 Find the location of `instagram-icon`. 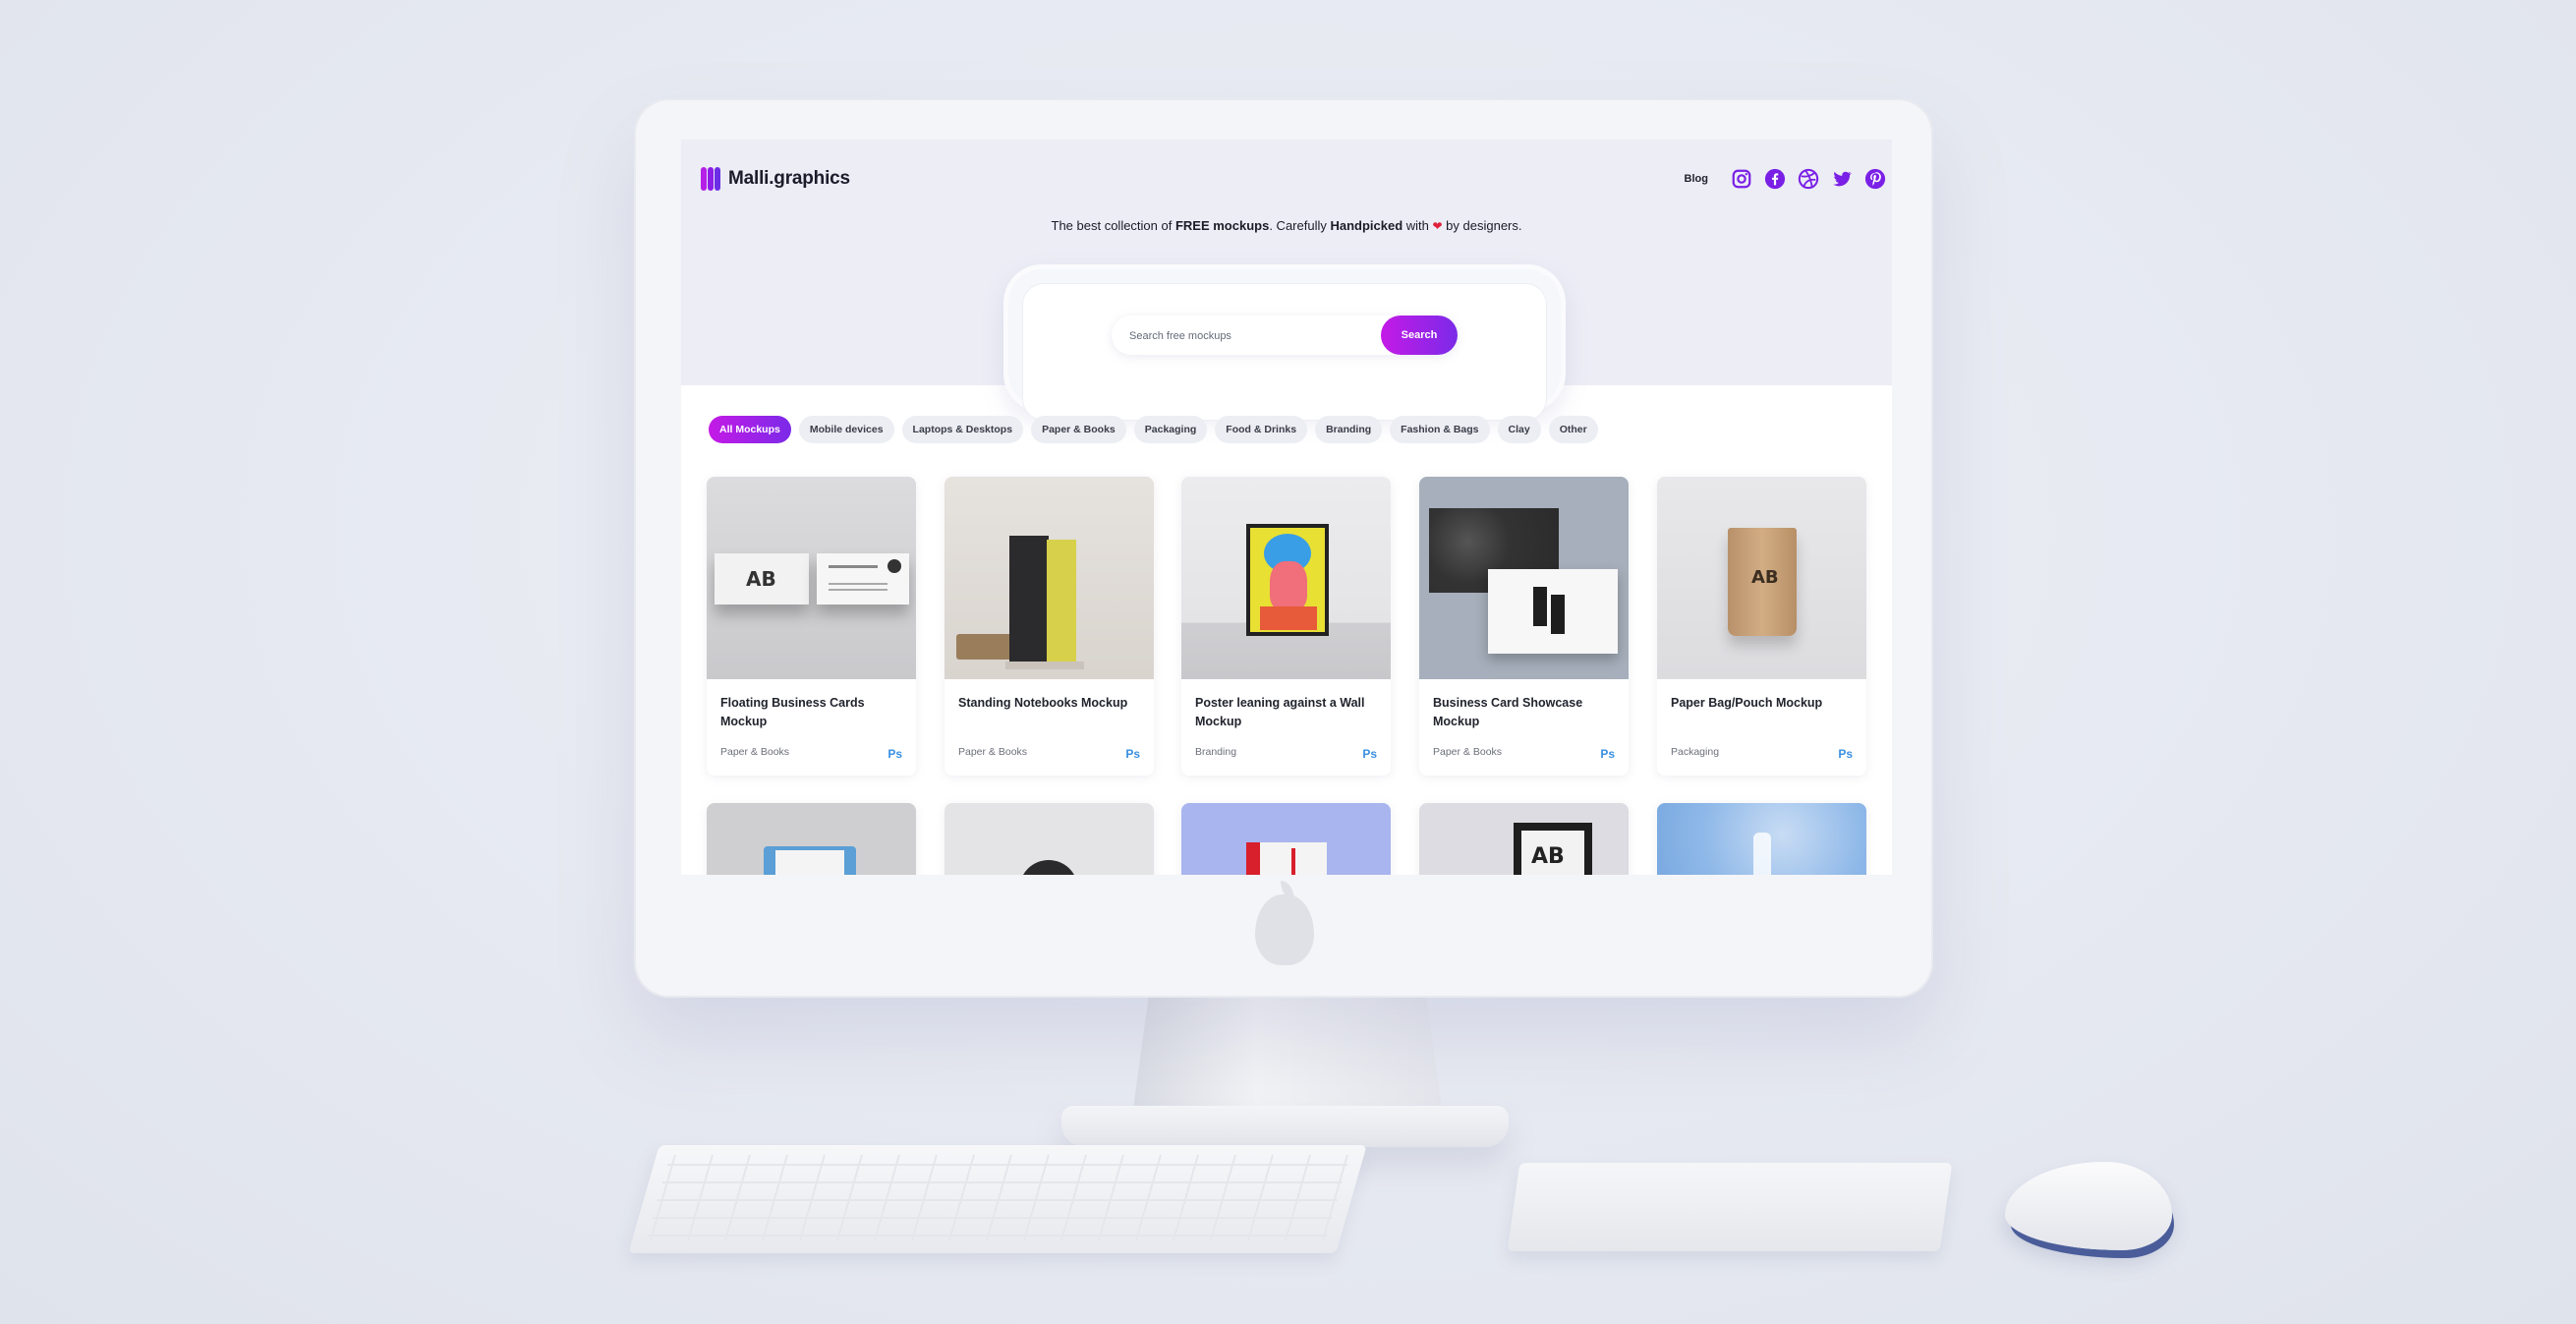

instagram-icon is located at coordinates (1742, 179).